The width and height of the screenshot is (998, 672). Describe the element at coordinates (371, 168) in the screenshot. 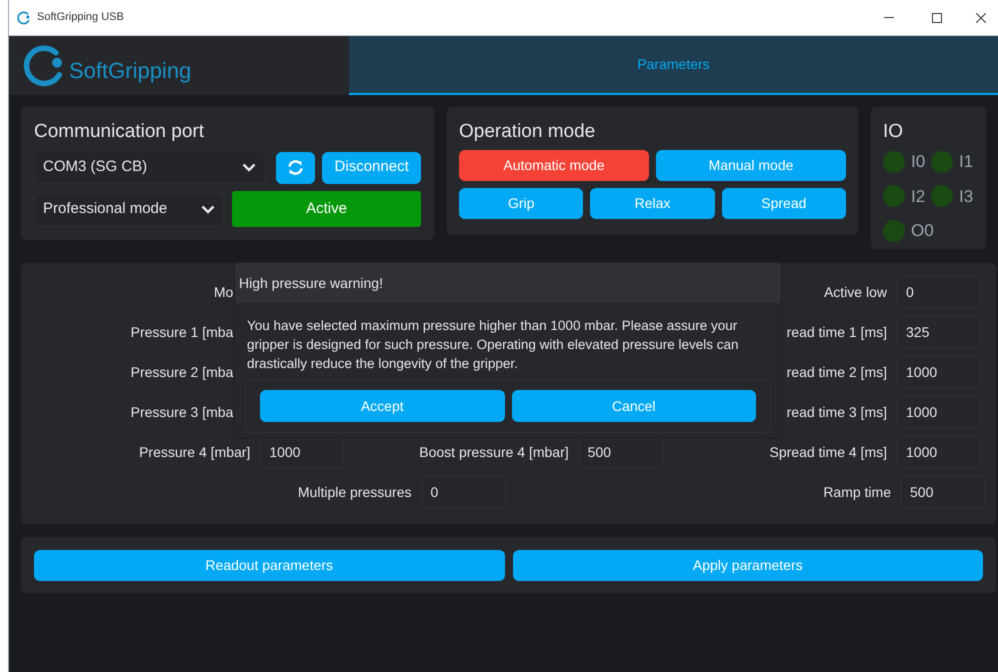

I see `disconnect-button: Disconnect` at that location.